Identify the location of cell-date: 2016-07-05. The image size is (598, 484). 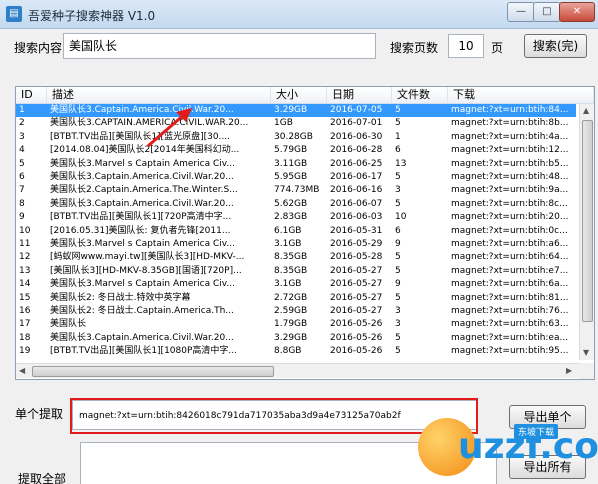
(356, 110).